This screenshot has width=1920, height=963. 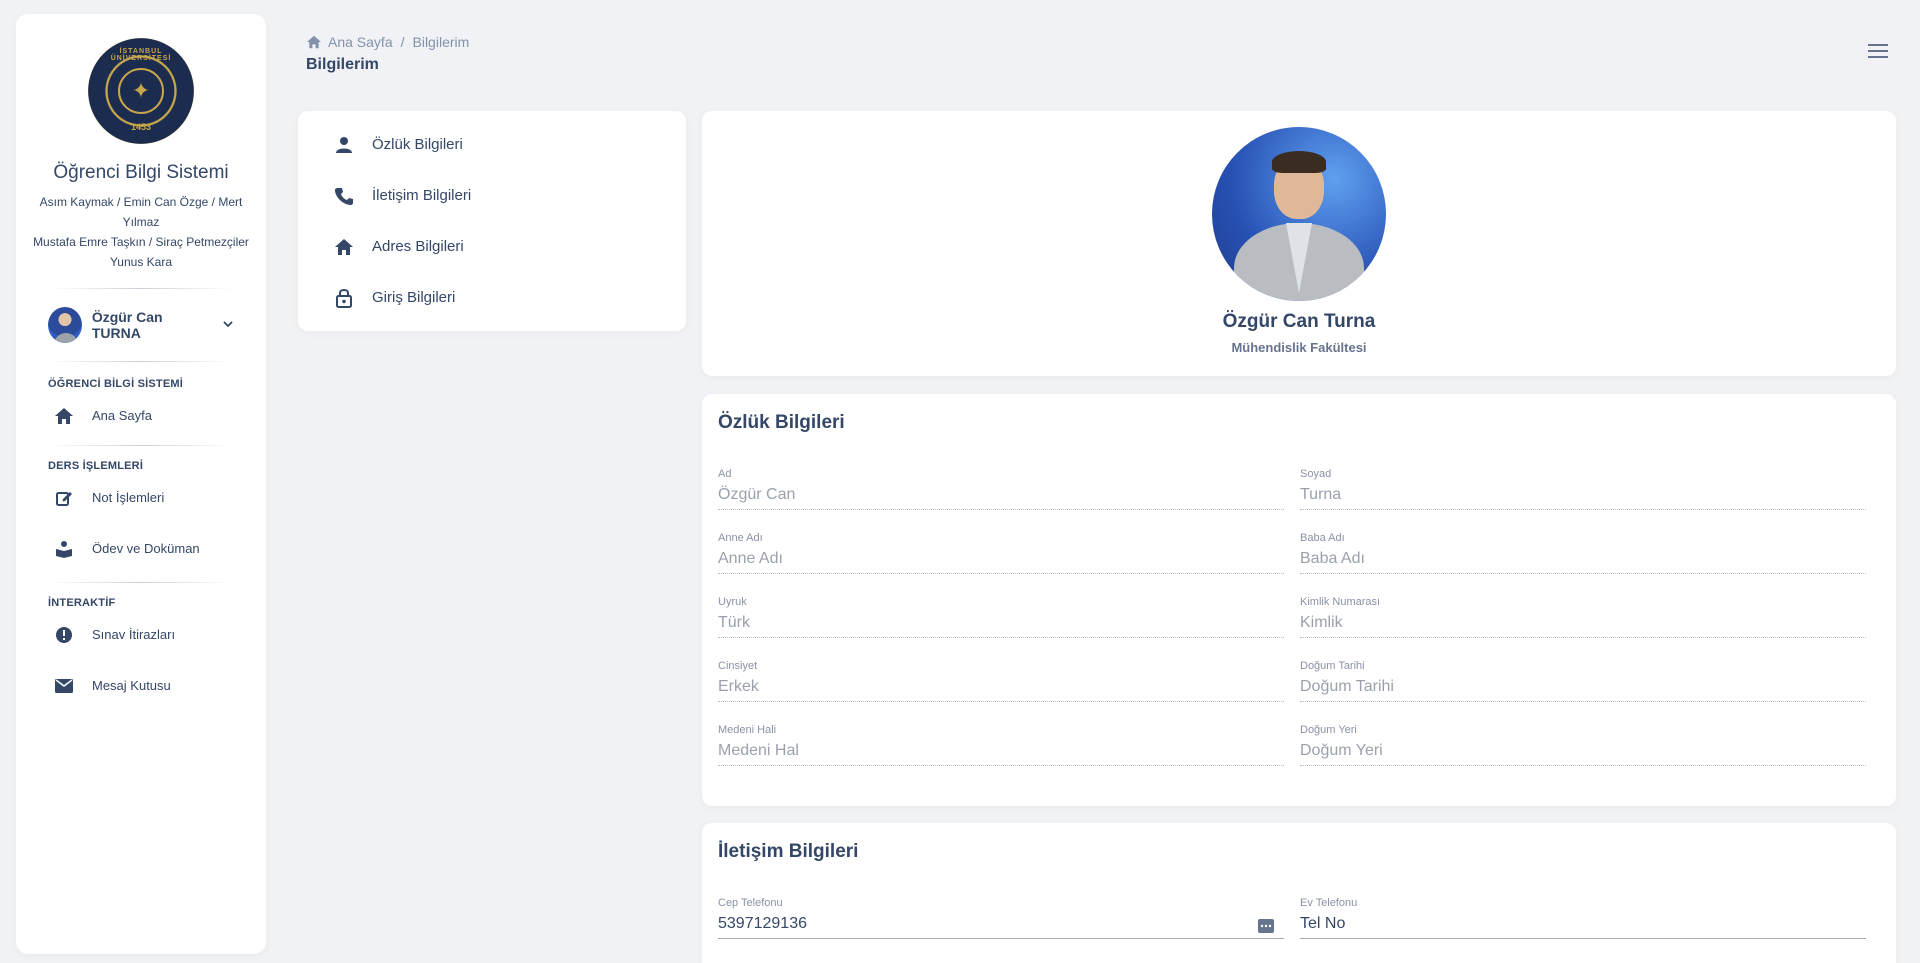 What do you see at coordinates (1299, 347) in the screenshot?
I see `profile-faculty: Mühendislik Fakültesi` at bounding box center [1299, 347].